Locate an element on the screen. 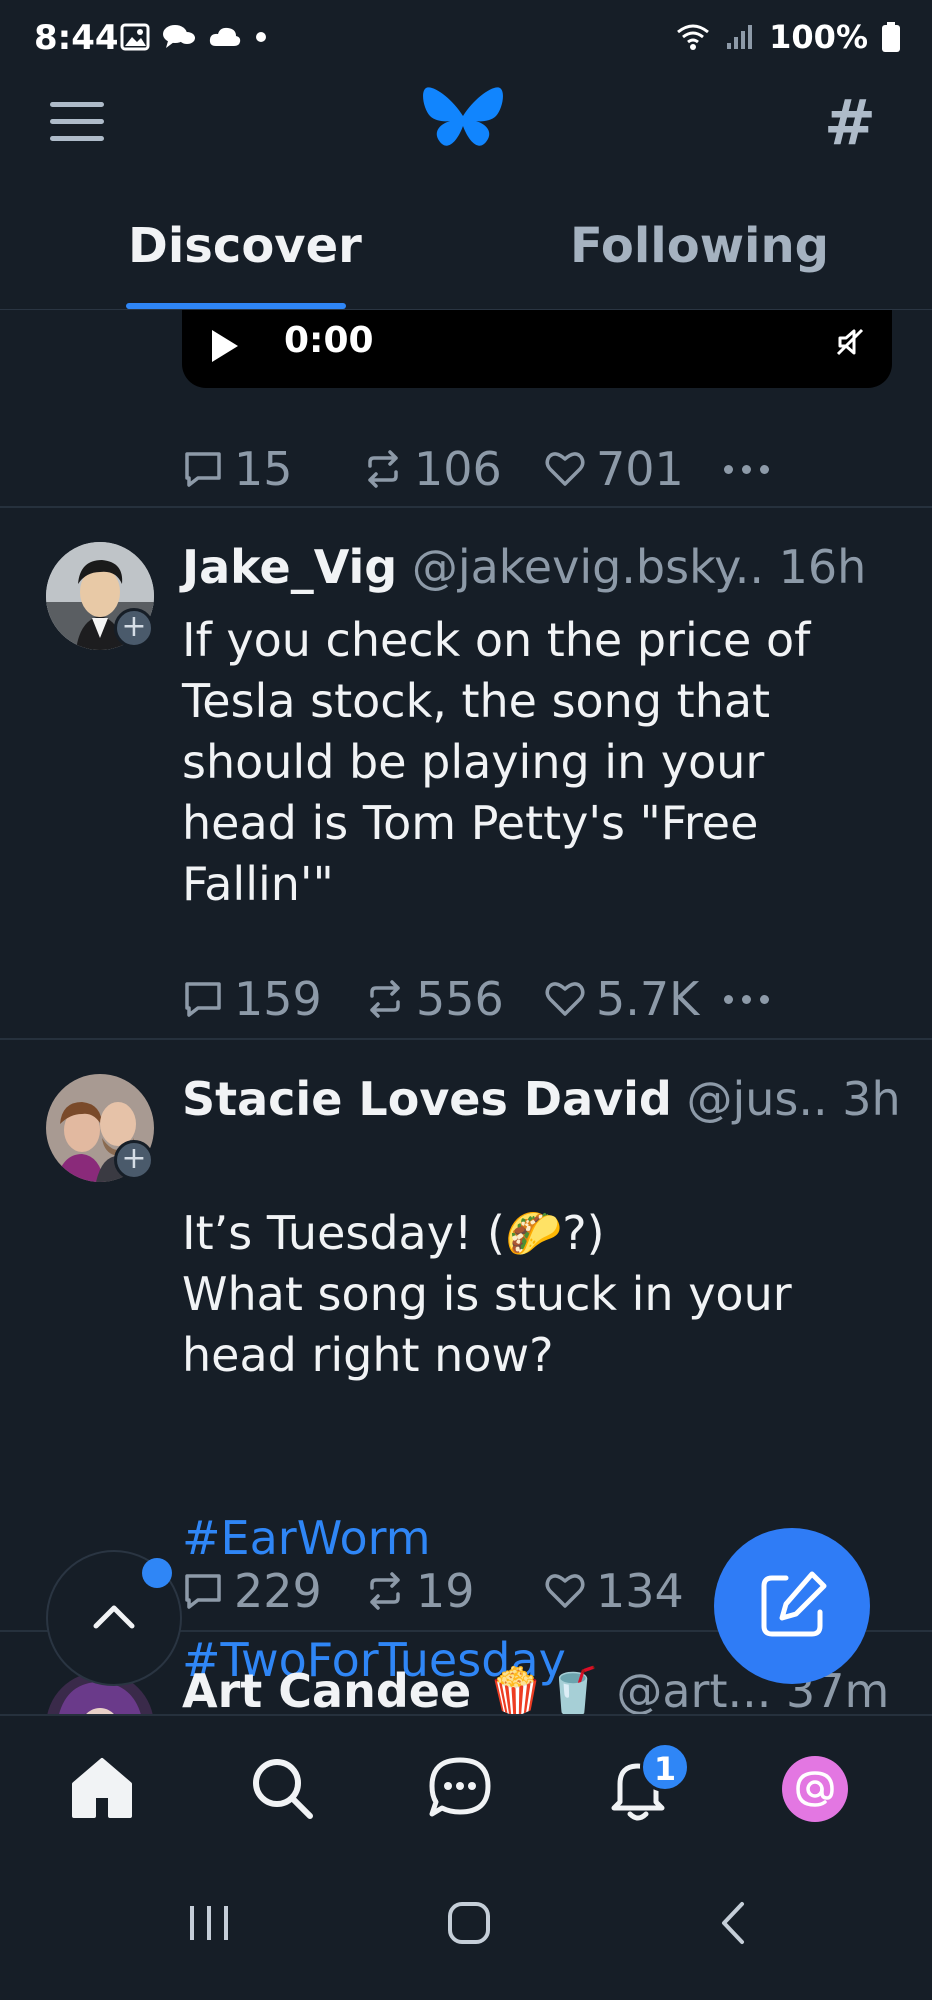 Image resolution: width=932 pixels, height=2000 pixels. reply-count: 159 is located at coordinates (278, 999).